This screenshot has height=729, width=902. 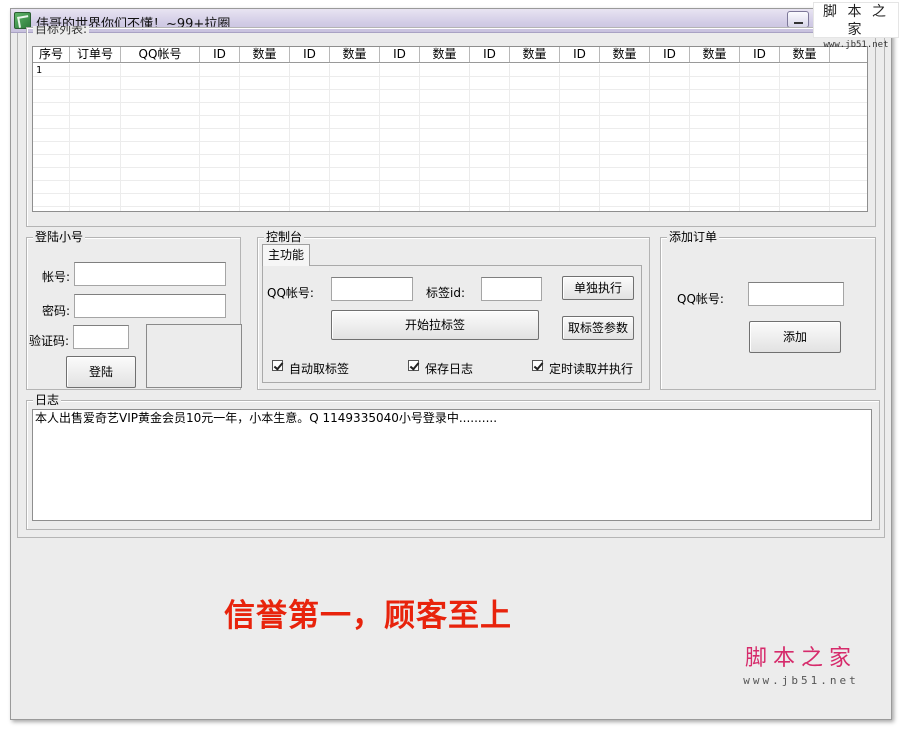 I want to click on watermark-top-text: 脚 本 之 家, so click(x=856, y=21).